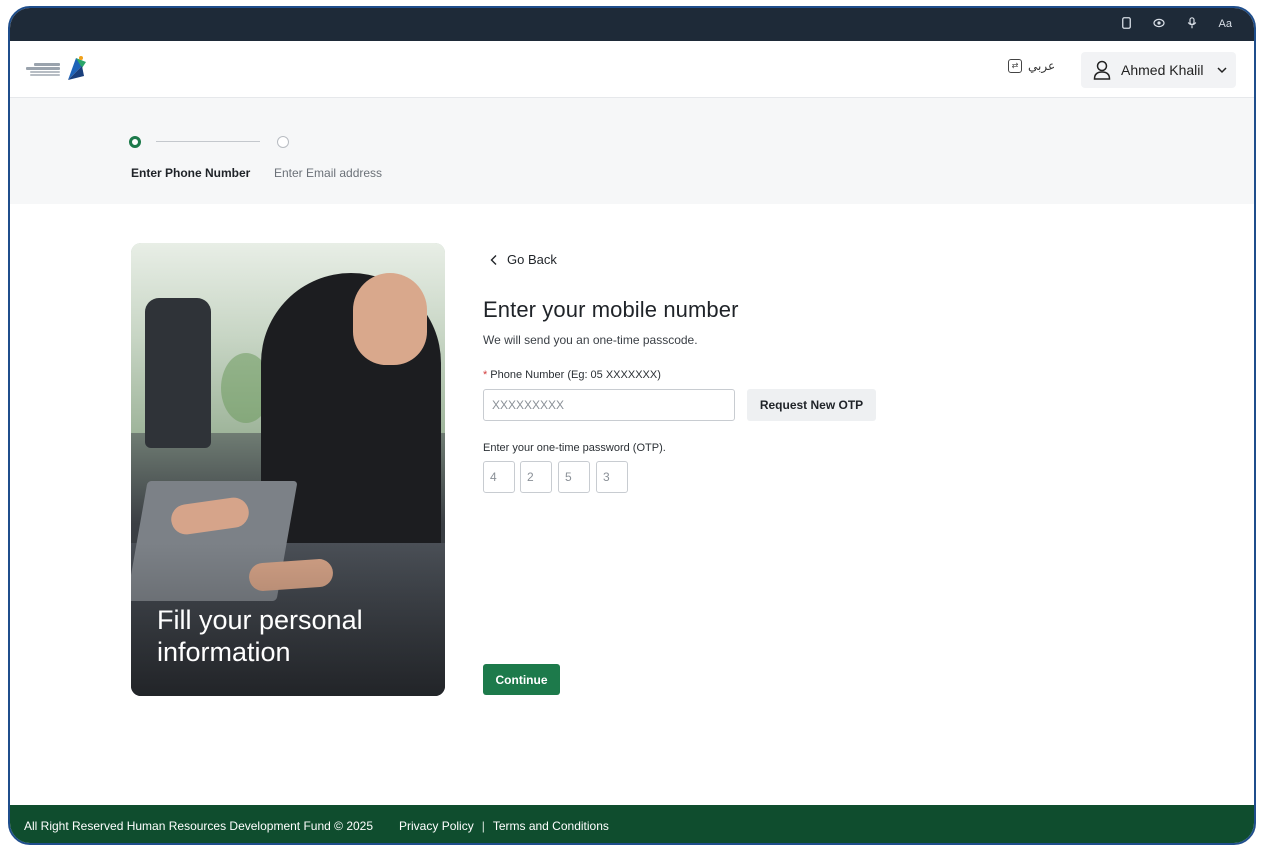 This screenshot has height=847, width=1262. Describe the element at coordinates (77, 68) in the screenshot. I see `logo-mark-icon` at that location.